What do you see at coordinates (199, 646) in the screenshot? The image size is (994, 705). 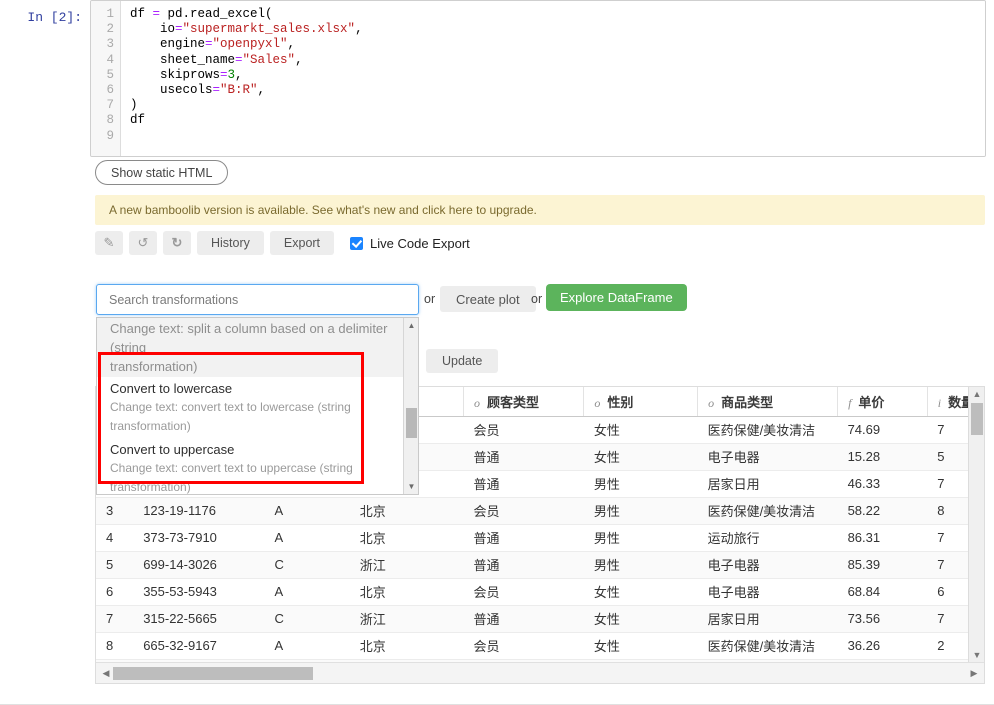 I see `cell-invoice: 665-32-9167` at bounding box center [199, 646].